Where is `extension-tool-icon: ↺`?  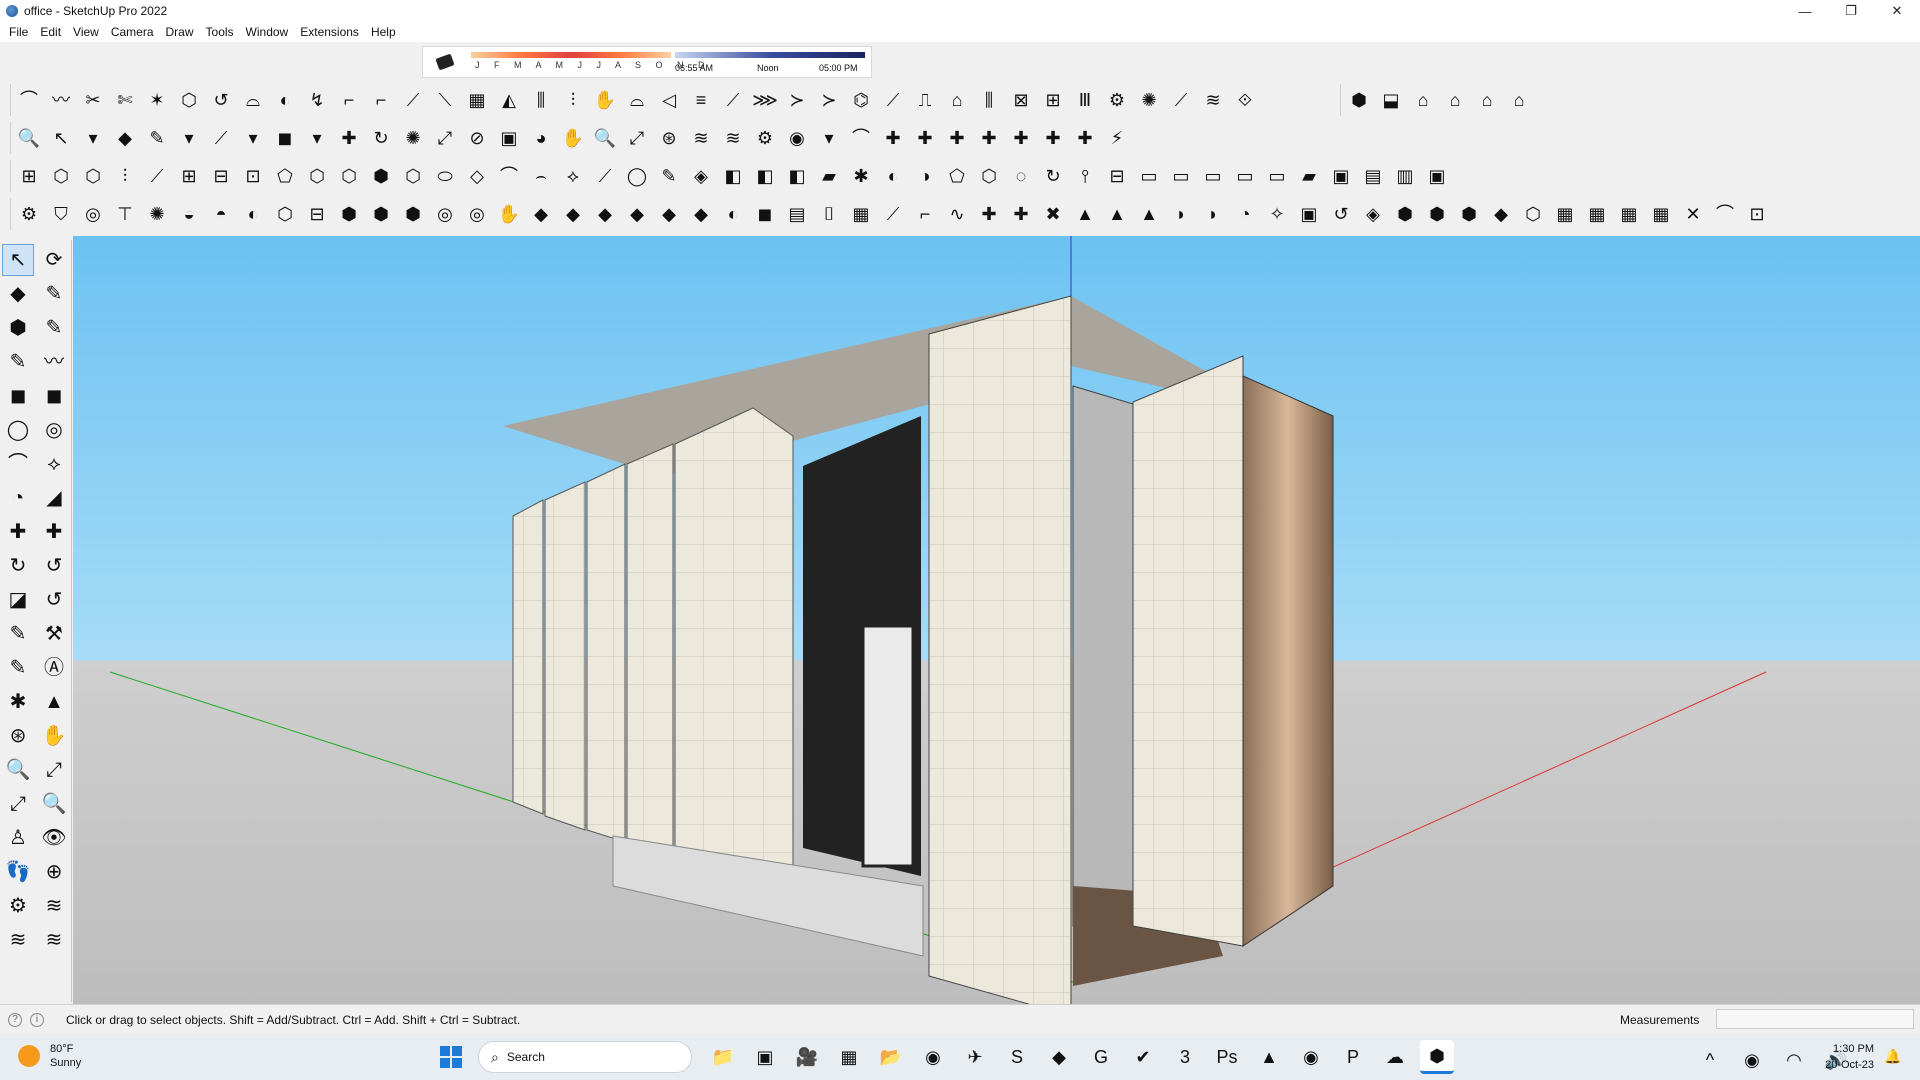 extension-tool-icon: ↺ is located at coordinates (1341, 214).